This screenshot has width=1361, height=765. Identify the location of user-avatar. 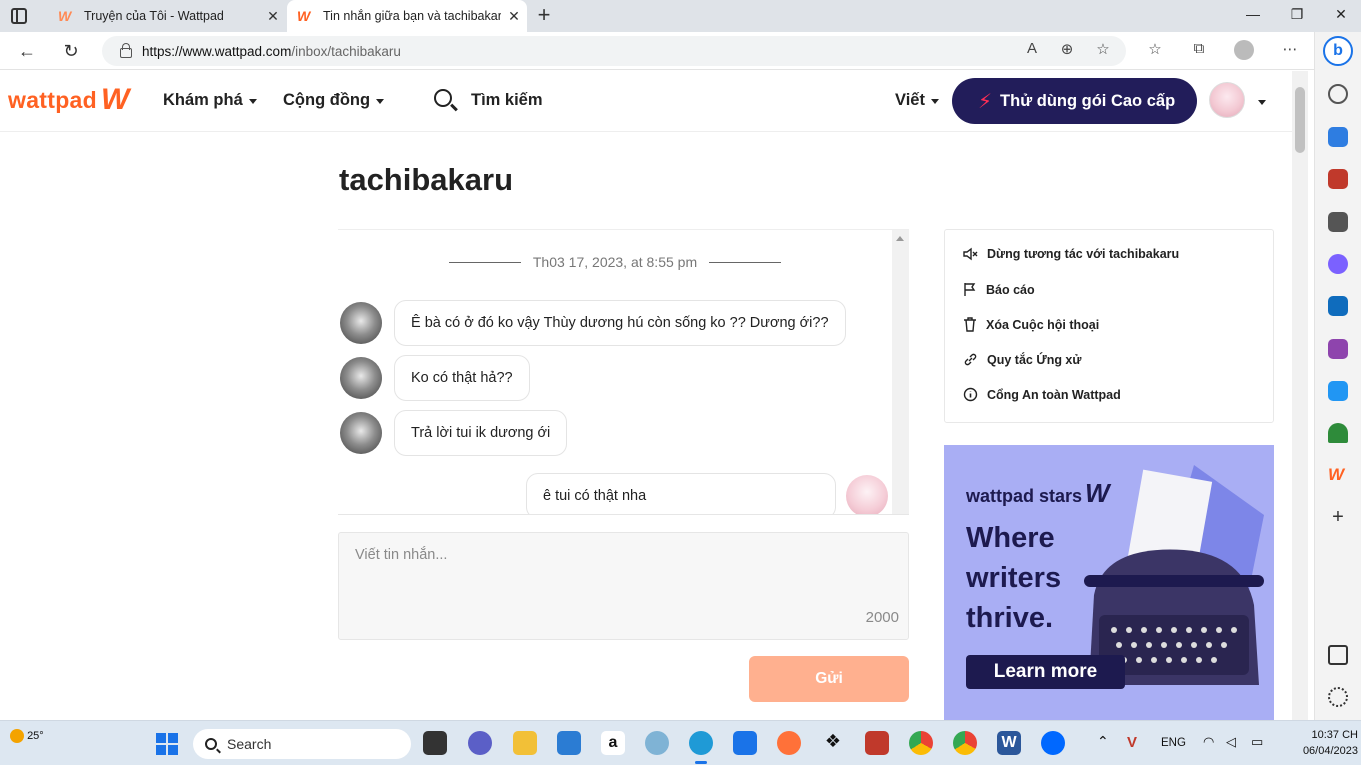
(1227, 100).